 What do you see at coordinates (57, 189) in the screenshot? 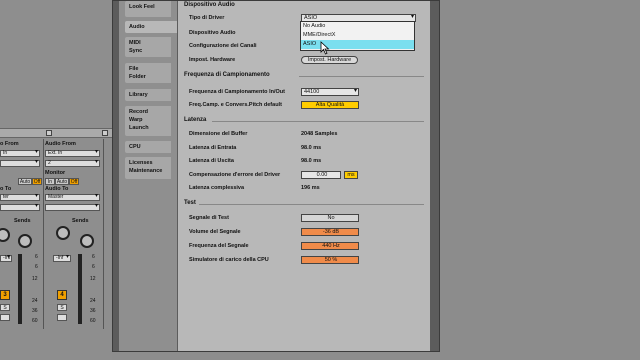
I see `audio-to-label: Audio To` at bounding box center [57, 189].